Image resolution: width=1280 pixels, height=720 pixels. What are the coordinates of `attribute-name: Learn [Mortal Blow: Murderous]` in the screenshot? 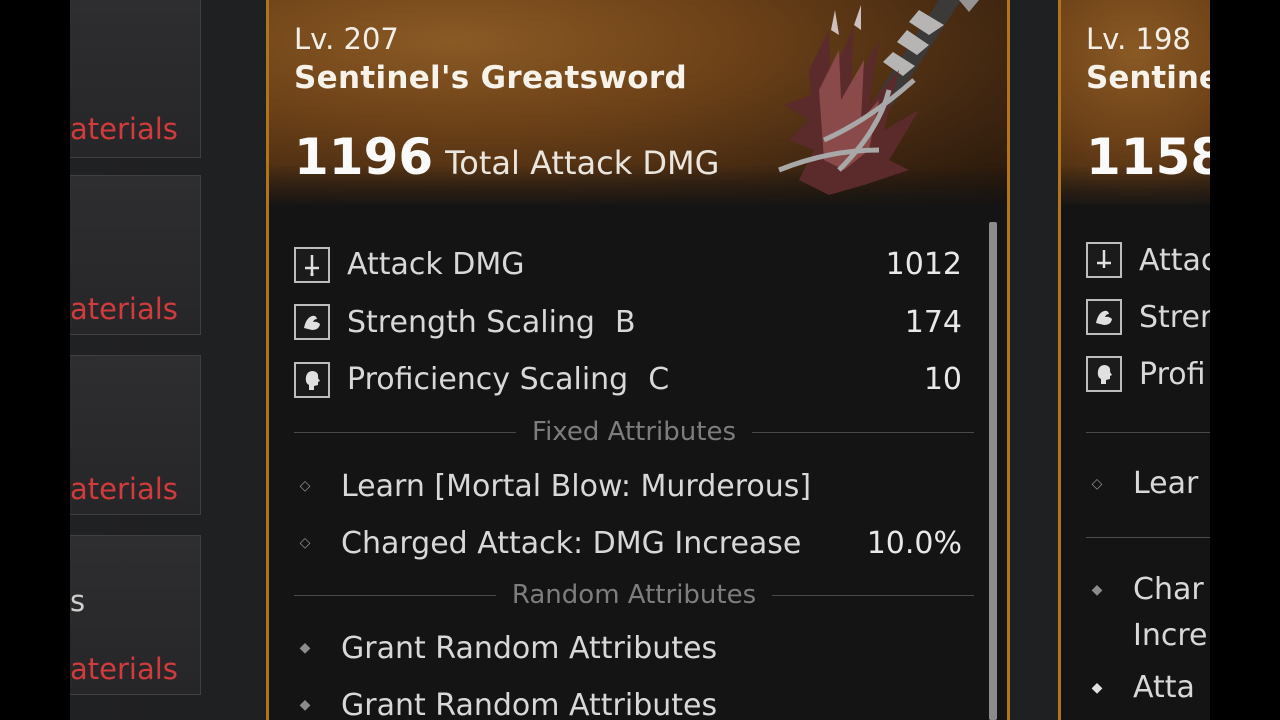 It's located at (576, 486).